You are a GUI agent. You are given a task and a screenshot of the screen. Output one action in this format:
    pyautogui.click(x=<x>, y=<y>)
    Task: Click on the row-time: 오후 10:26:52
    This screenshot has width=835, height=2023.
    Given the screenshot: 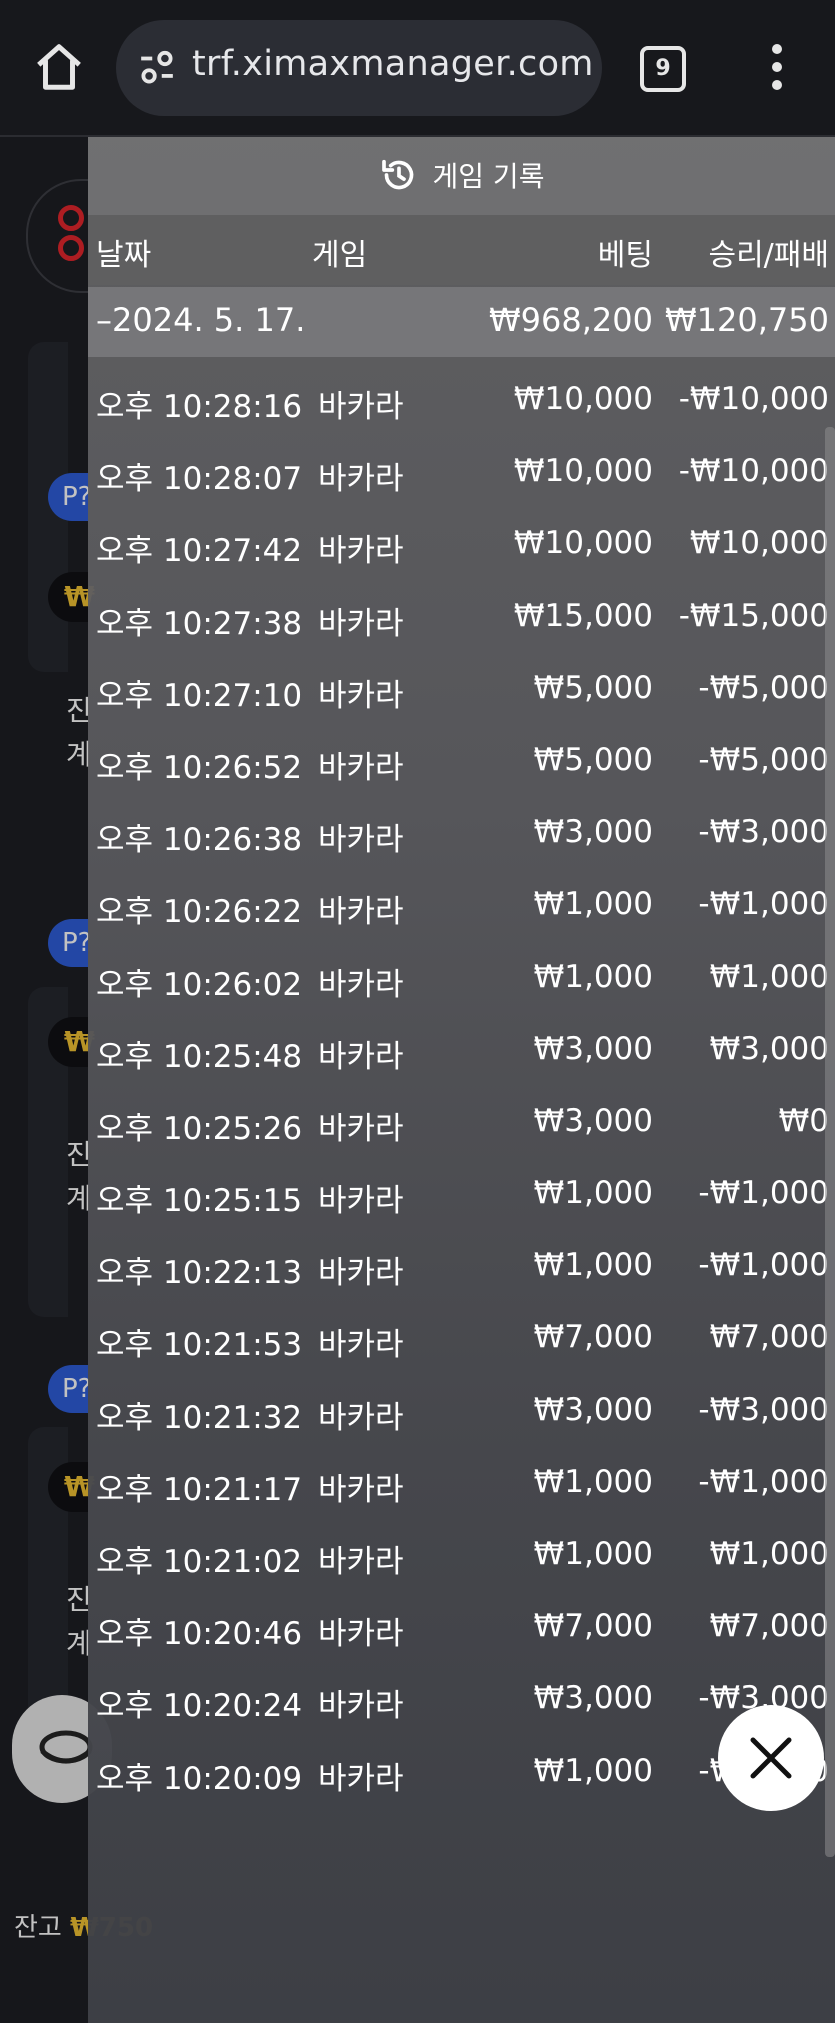 What is the action you would take?
    pyautogui.click(x=199, y=767)
    